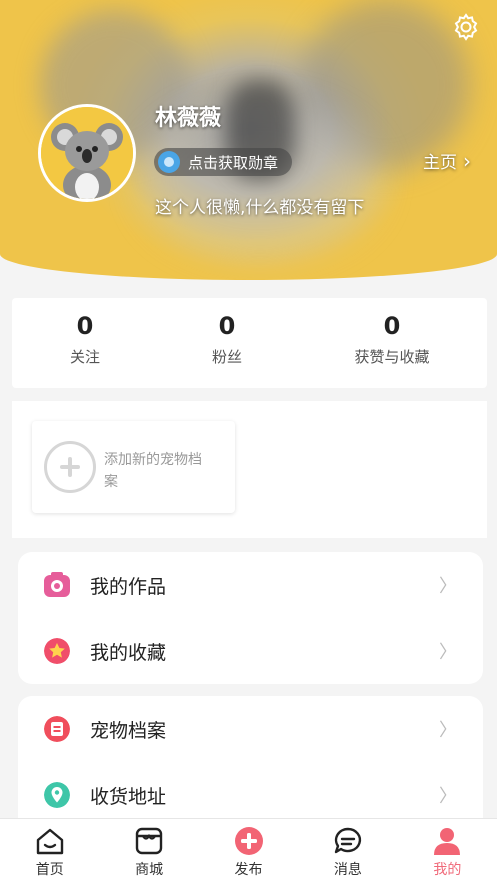 Image resolution: width=497 pixels, height=883 pixels. Describe the element at coordinates (226, 357) in the screenshot. I see `stat-label: 粉丝` at that location.